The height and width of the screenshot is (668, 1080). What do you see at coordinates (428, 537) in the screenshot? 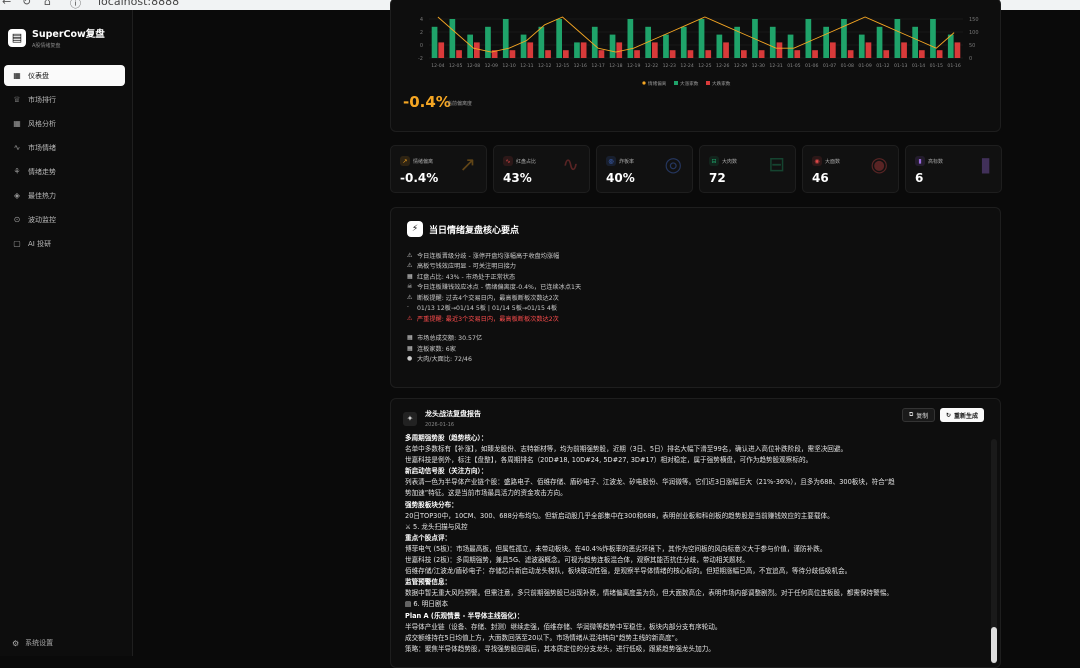
I see `report-line: 重点个股点评：` at bounding box center [428, 537].